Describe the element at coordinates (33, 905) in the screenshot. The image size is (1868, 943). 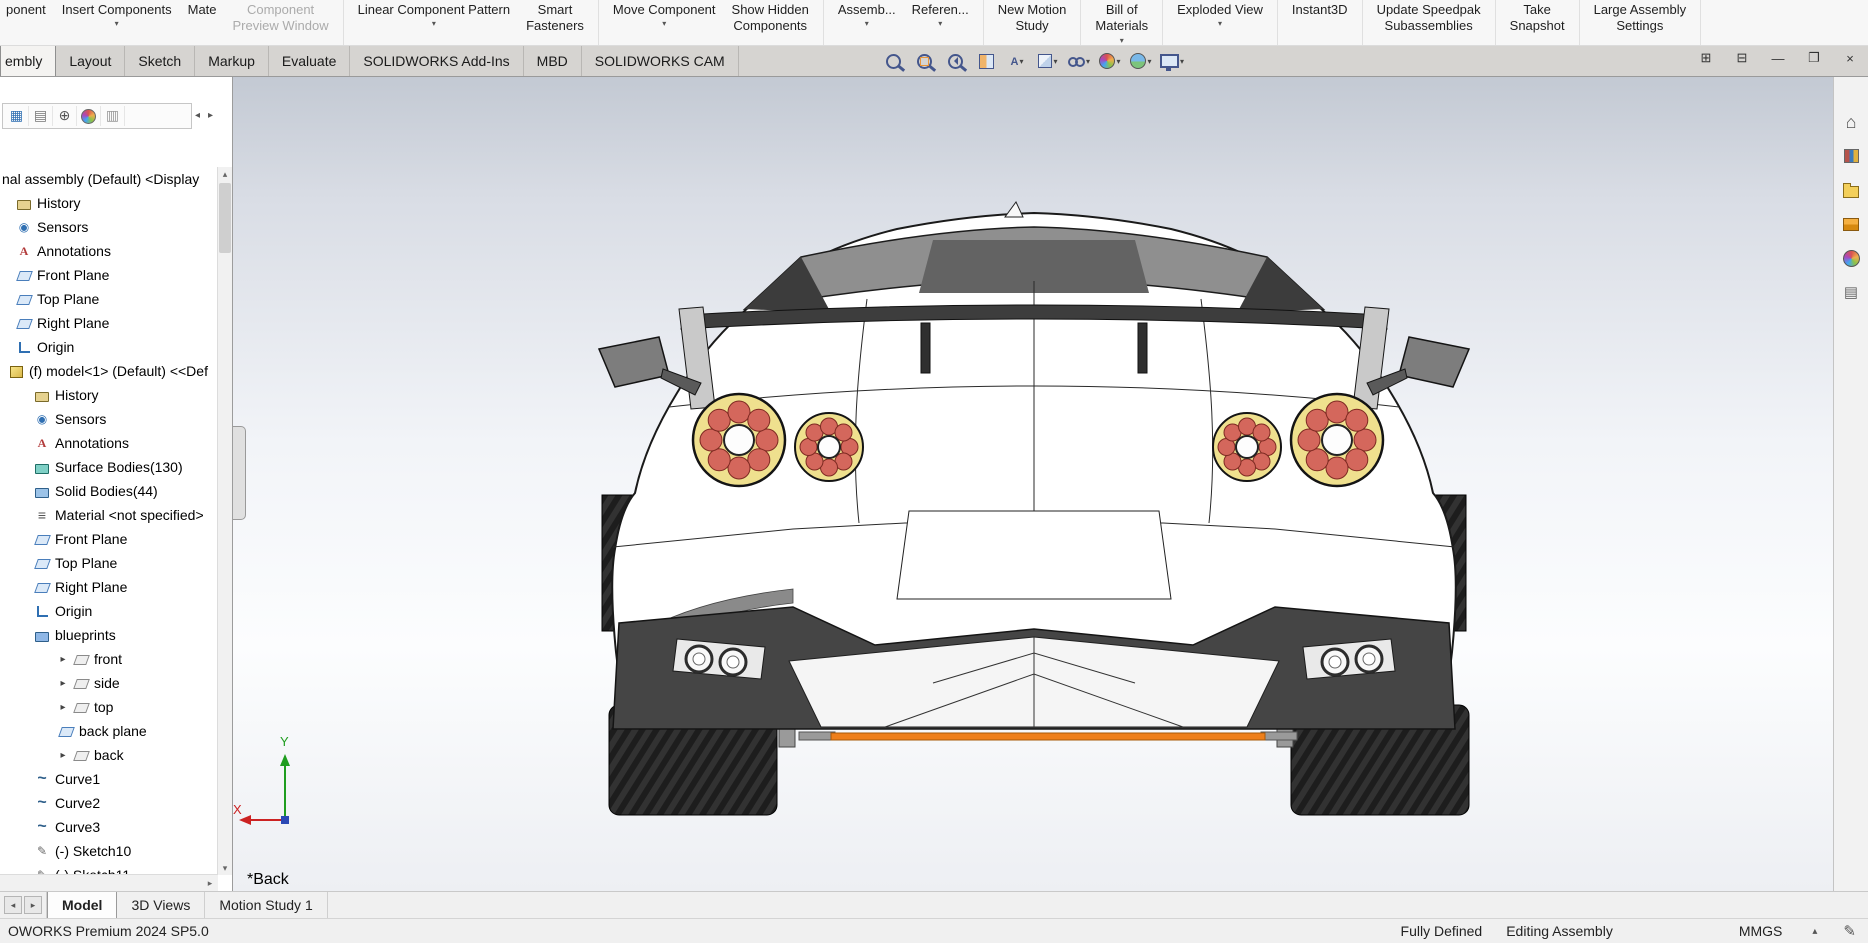
I see `tab-scroll-right-button: ▸` at that location.